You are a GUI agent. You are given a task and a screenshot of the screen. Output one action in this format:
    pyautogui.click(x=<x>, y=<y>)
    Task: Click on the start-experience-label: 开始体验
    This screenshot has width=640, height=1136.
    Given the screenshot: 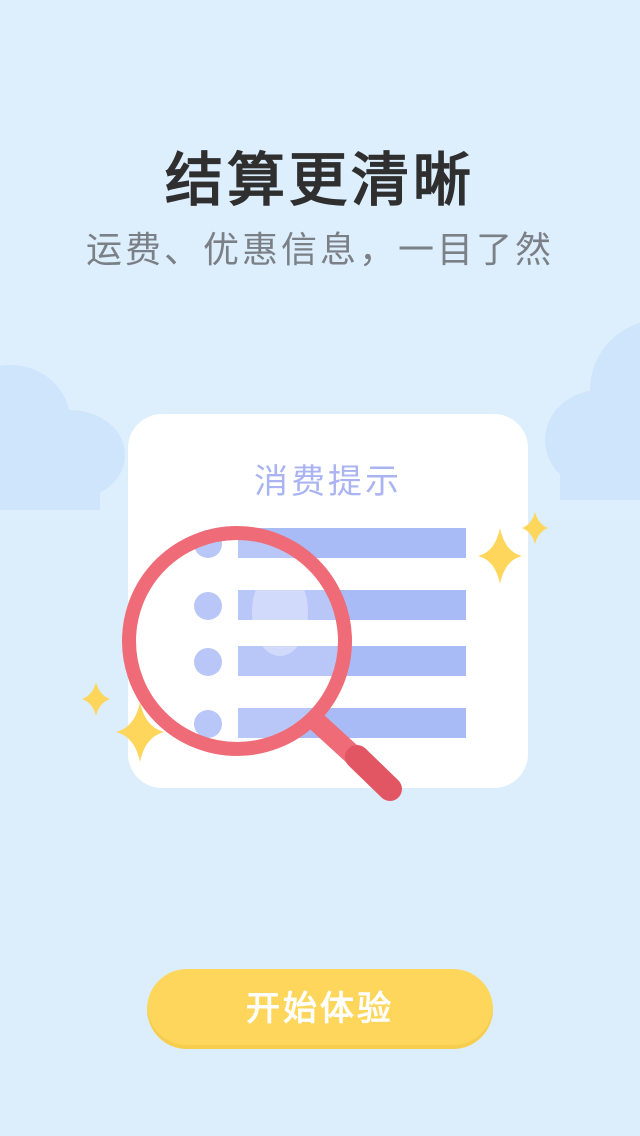 What is the action you would take?
    pyautogui.click(x=320, y=1009)
    